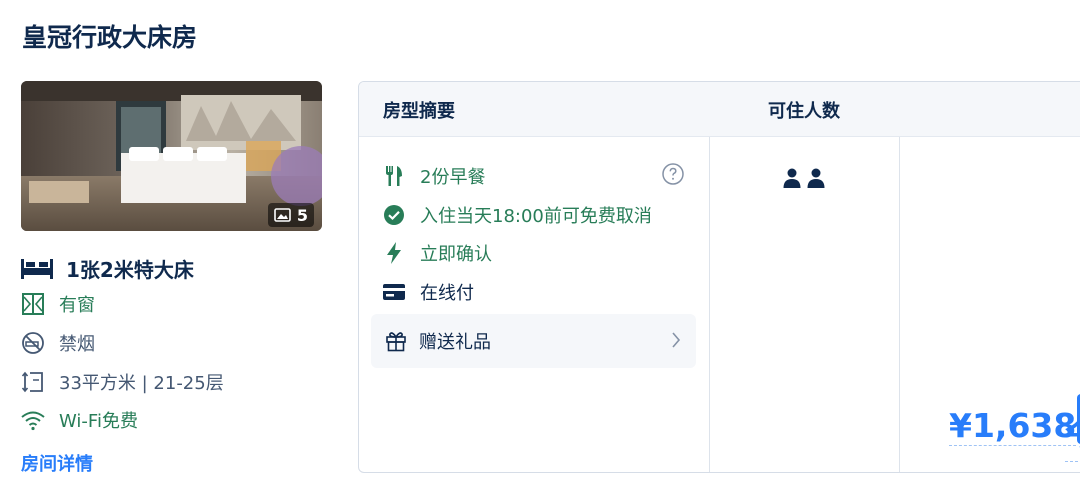 The height and width of the screenshot is (484, 1080). Describe the element at coordinates (58, 304) in the screenshot. I see `window-info: 有窗` at that location.